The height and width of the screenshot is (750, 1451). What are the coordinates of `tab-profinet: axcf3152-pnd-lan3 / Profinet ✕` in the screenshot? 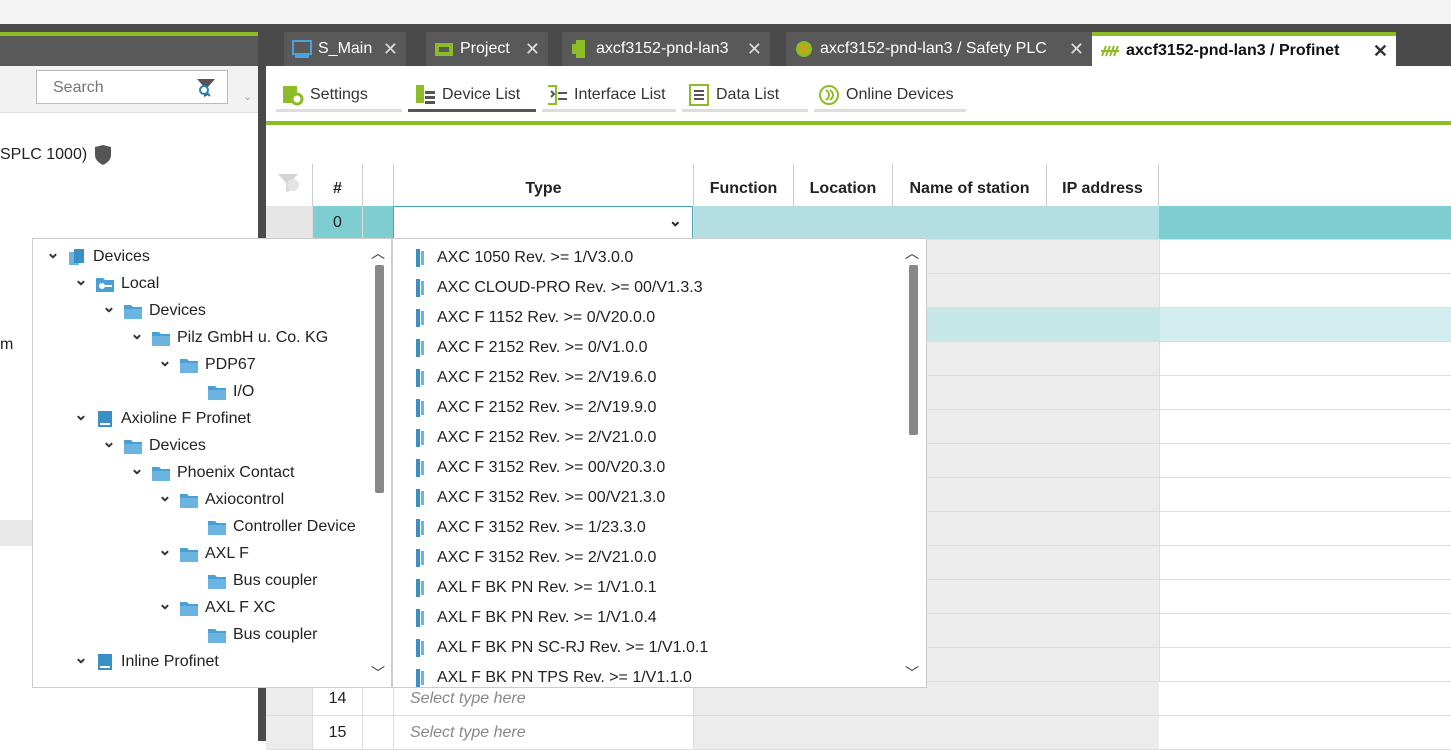 It's located at (1244, 49).